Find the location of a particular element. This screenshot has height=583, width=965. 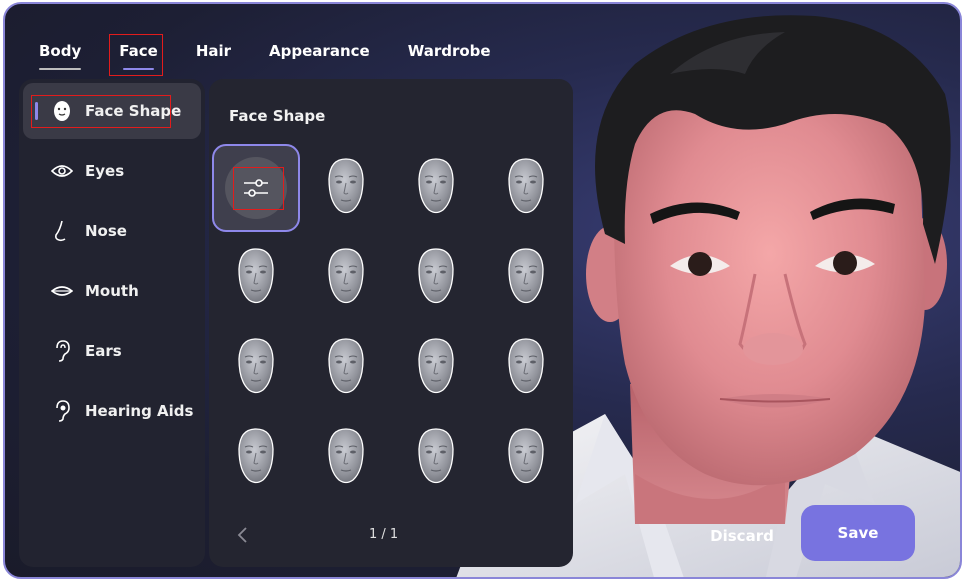

category-eyes: Eyes is located at coordinates (112, 171).